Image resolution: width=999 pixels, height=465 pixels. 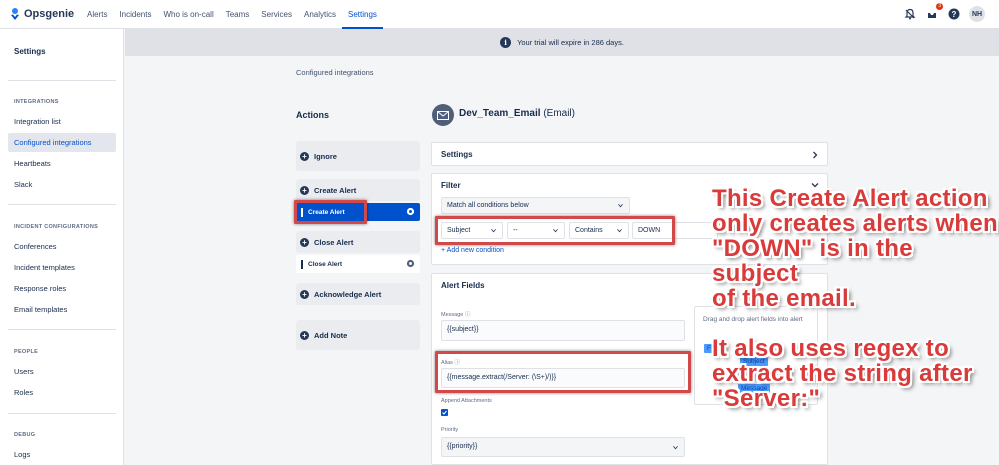 I want to click on ignore-action-button: + Ignore, so click(x=358, y=156).